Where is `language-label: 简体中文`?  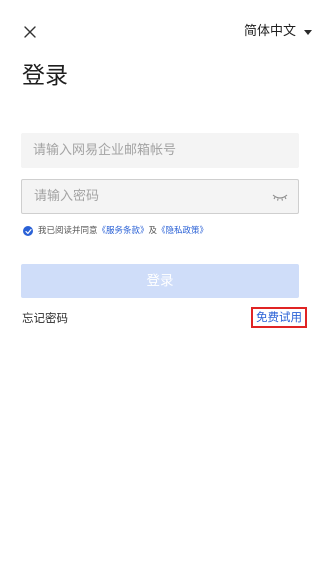 language-label: 简体中文 is located at coordinates (270, 31).